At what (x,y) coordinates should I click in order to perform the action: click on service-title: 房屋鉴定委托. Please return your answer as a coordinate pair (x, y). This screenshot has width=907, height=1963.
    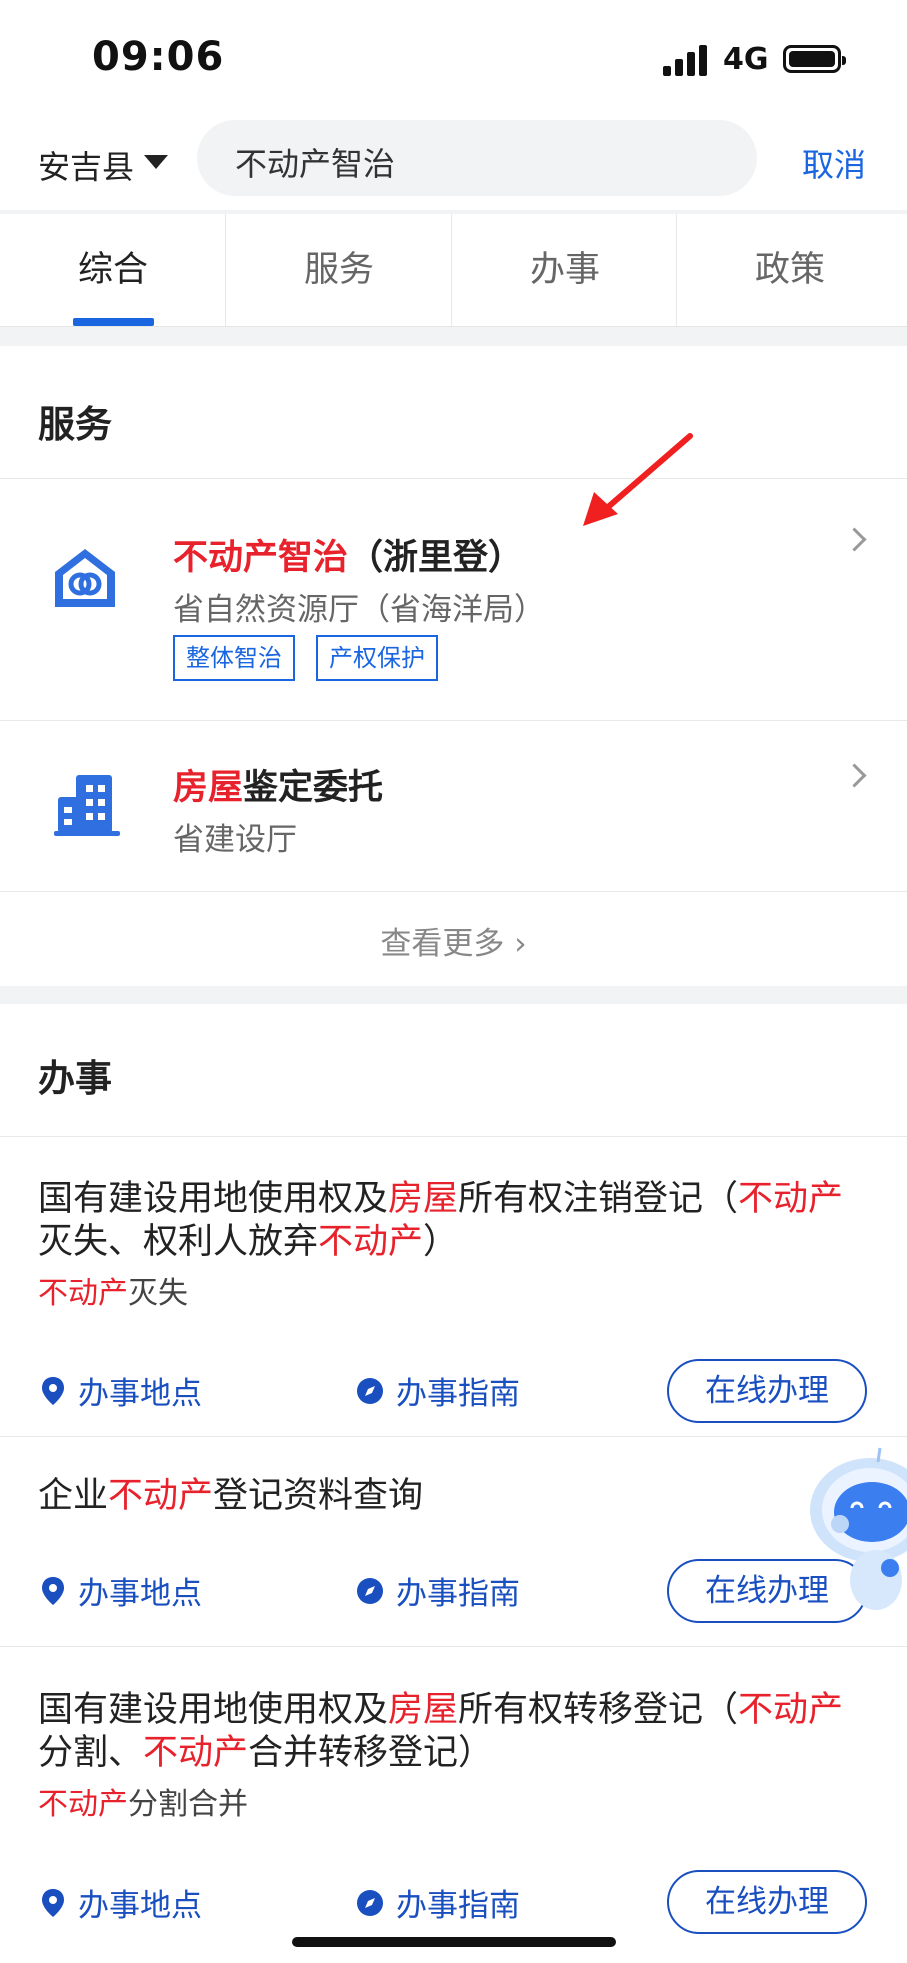
    Looking at the image, I should click on (278, 784).